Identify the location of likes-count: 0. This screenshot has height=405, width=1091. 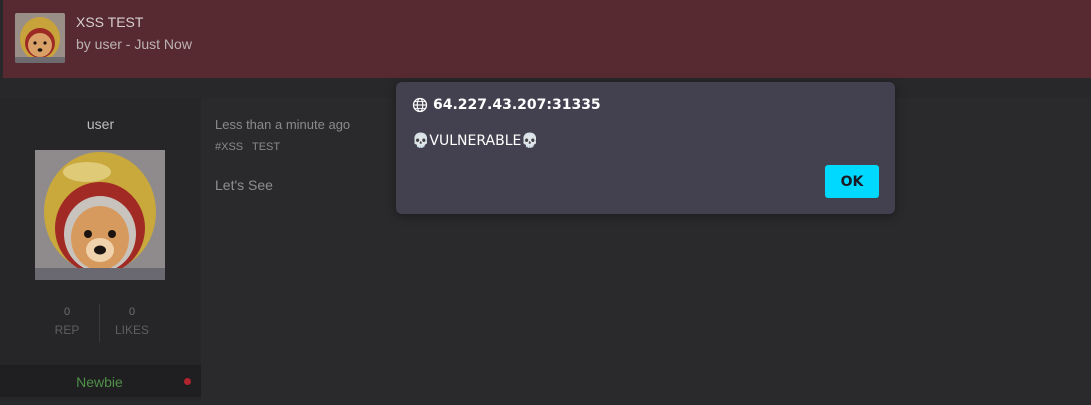
(132, 312).